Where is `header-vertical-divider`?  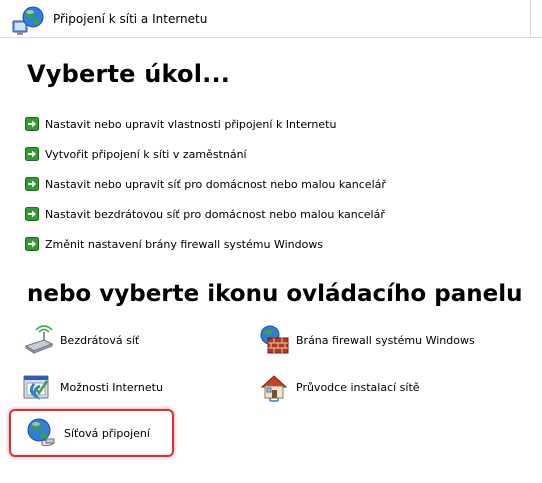
header-vertical-divider is located at coordinates (530, 18).